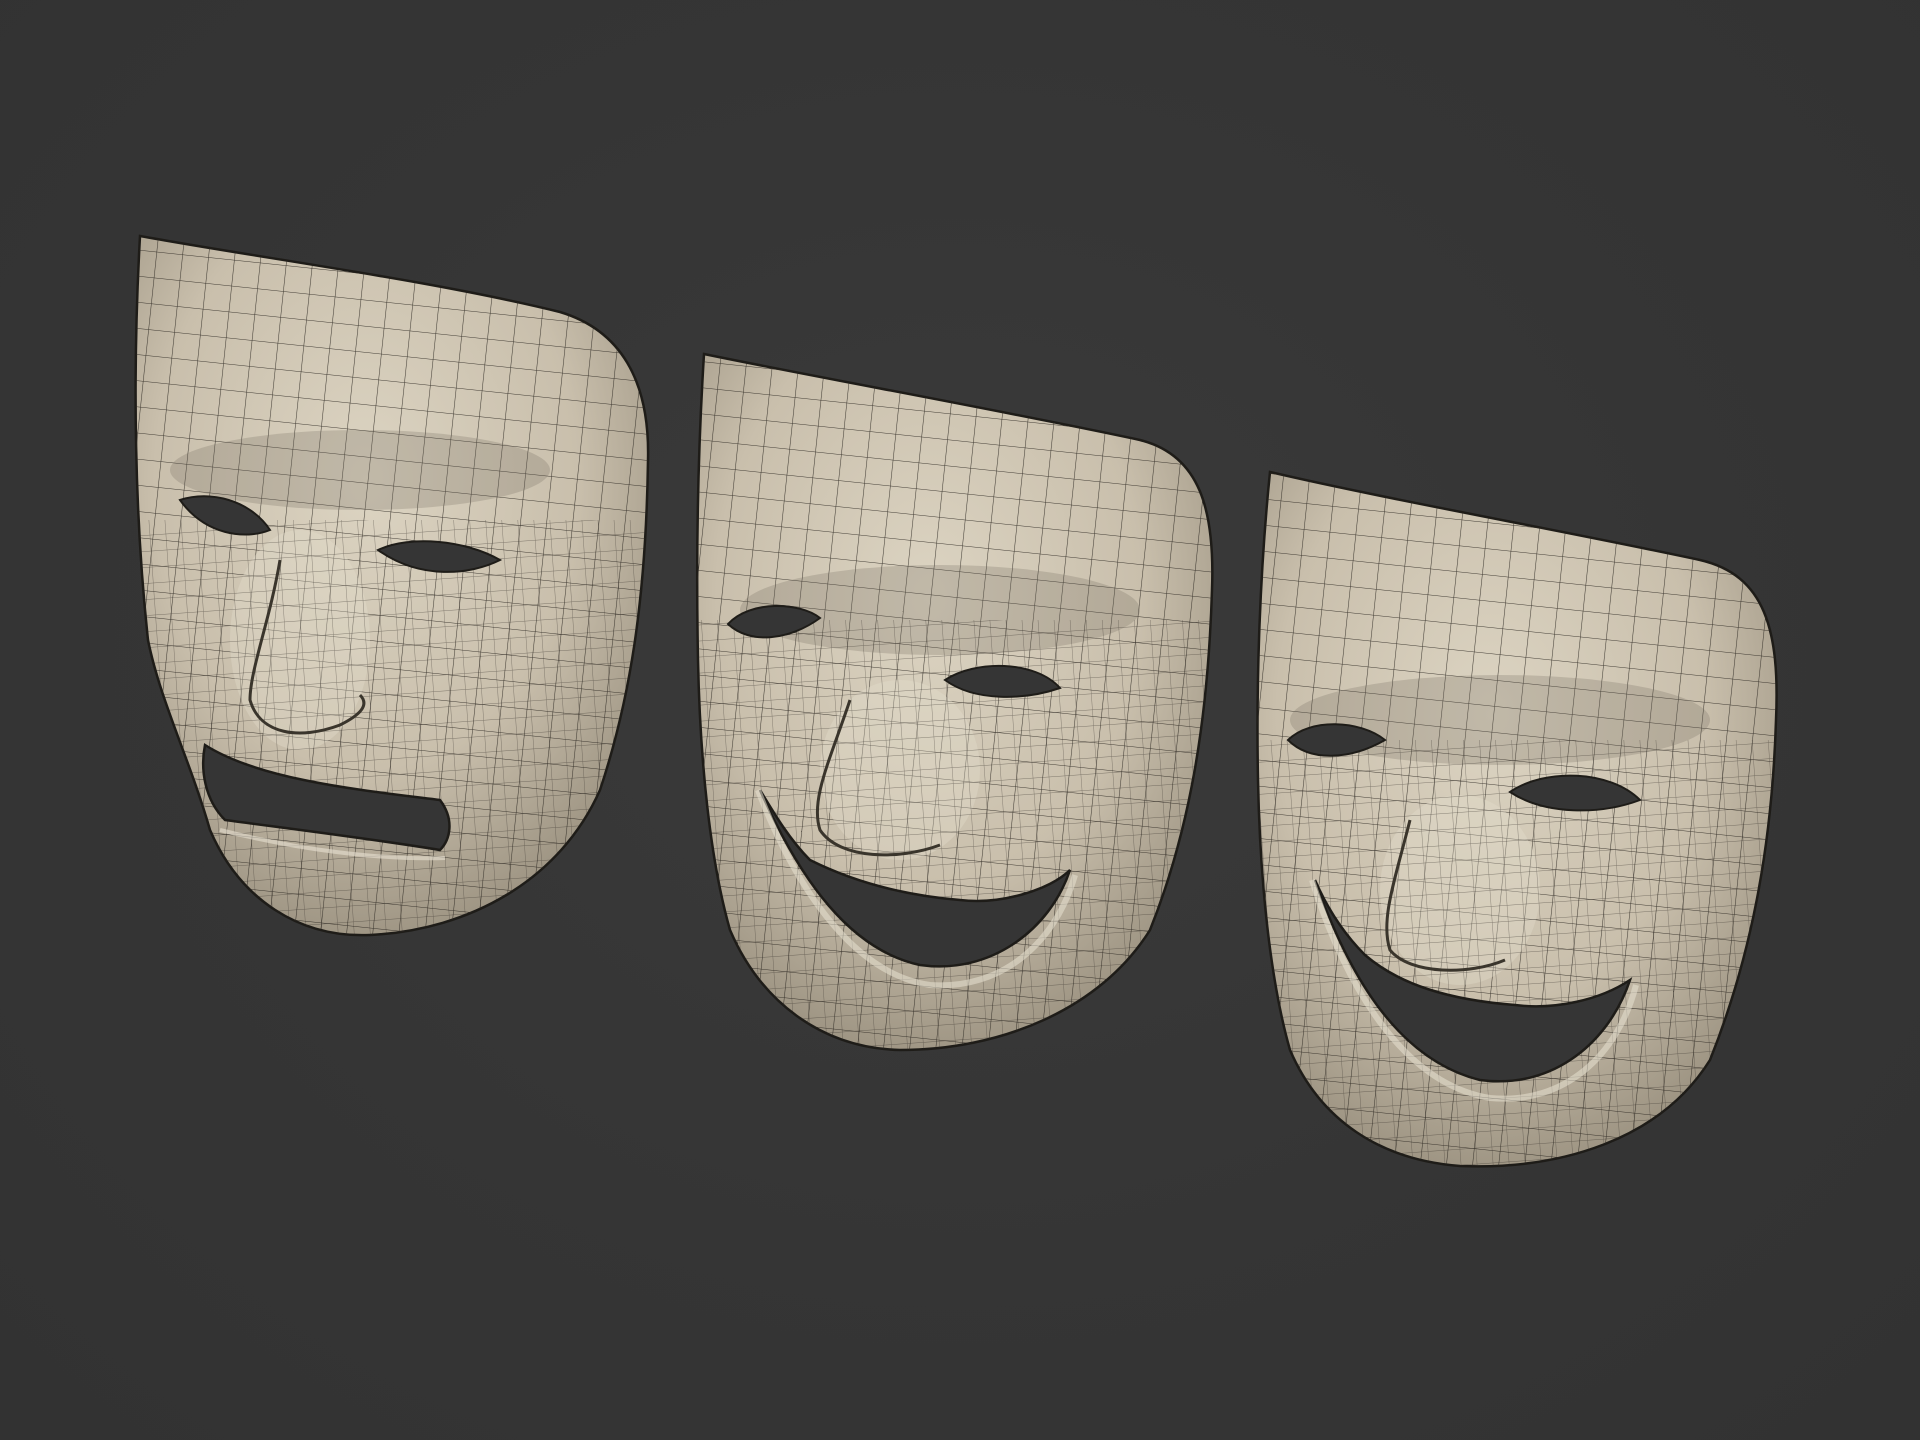 This screenshot has height=1440, width=1920. Describe the element at coordinates (960, 700) in the screenshot. I see `comedy-mask` at that location.